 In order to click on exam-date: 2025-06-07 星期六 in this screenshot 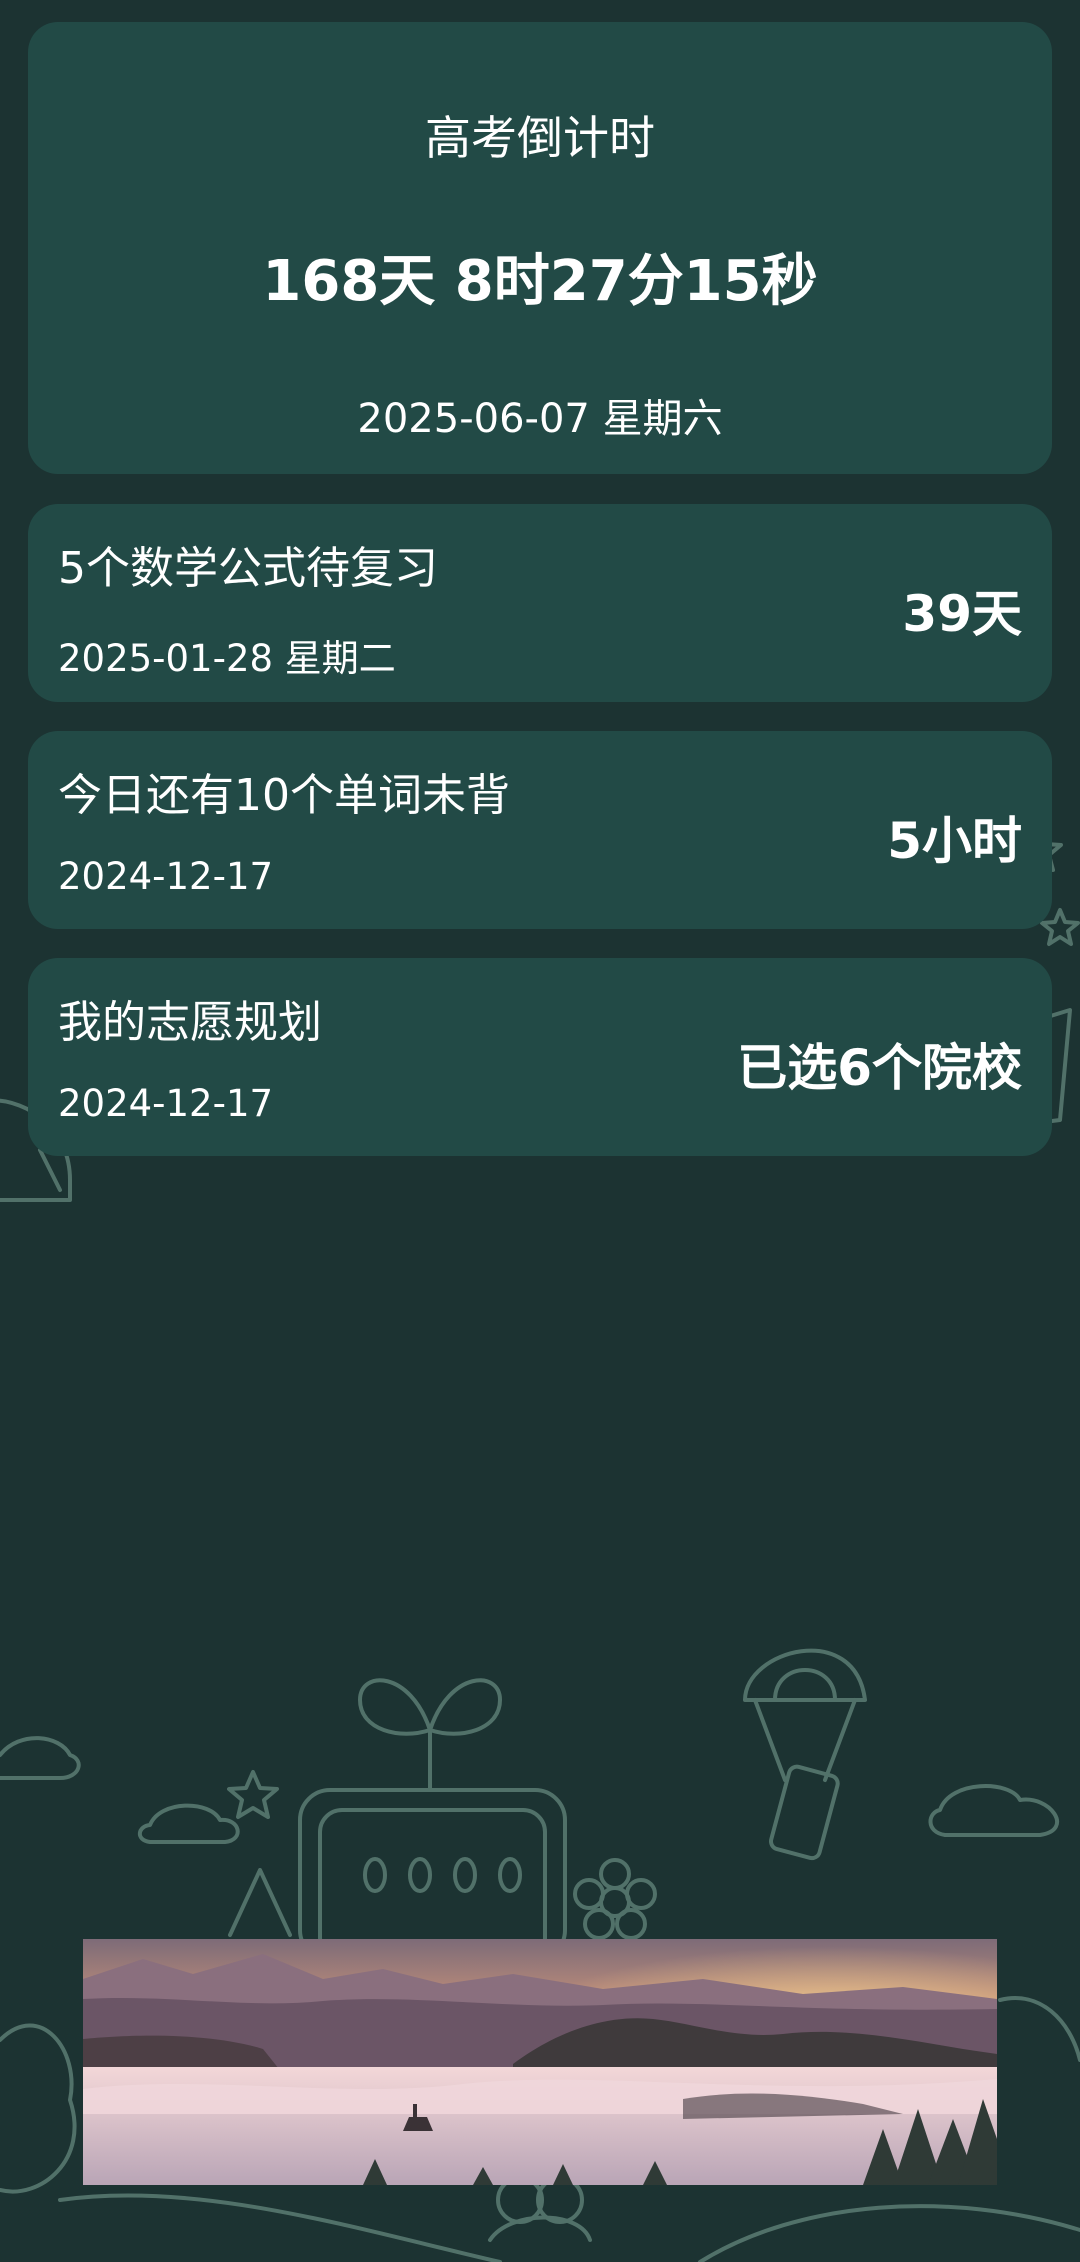, I will do `click(540, 419)`.